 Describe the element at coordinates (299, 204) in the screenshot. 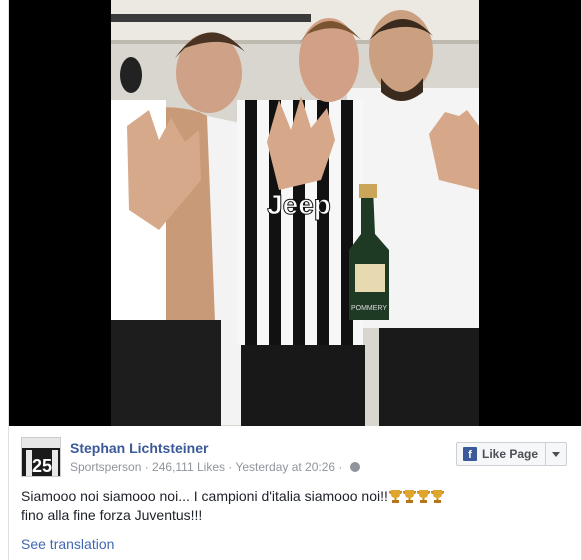

I see `jersey-text: Jeep` at that location.